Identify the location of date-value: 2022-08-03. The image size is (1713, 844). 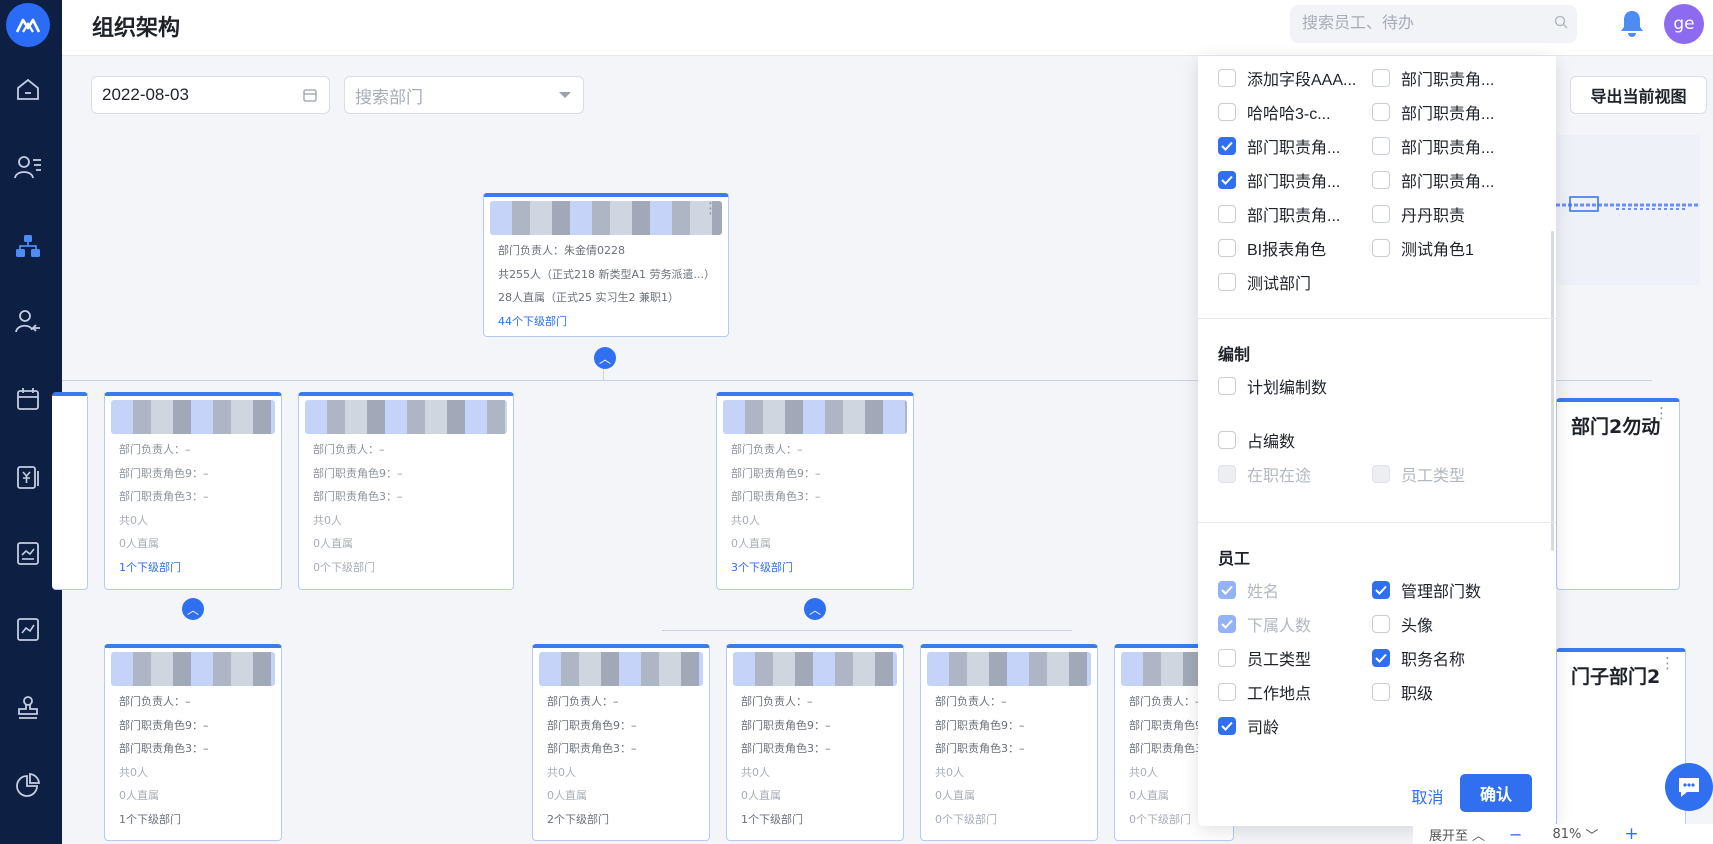
(145, 94).